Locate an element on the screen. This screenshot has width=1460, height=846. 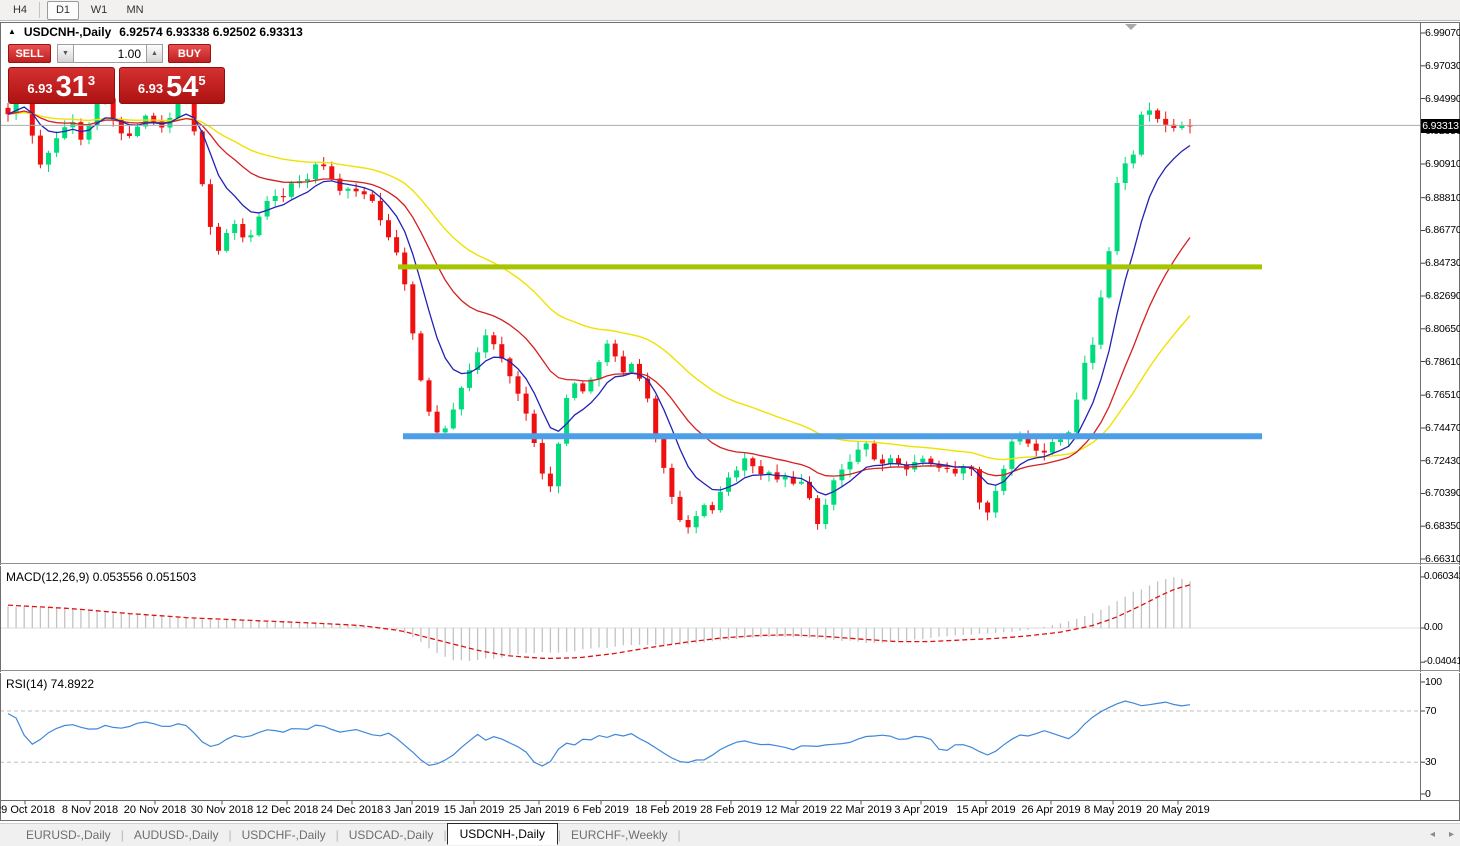
price-axis-label: 6.88810 is located at coordinates (1442, 198).